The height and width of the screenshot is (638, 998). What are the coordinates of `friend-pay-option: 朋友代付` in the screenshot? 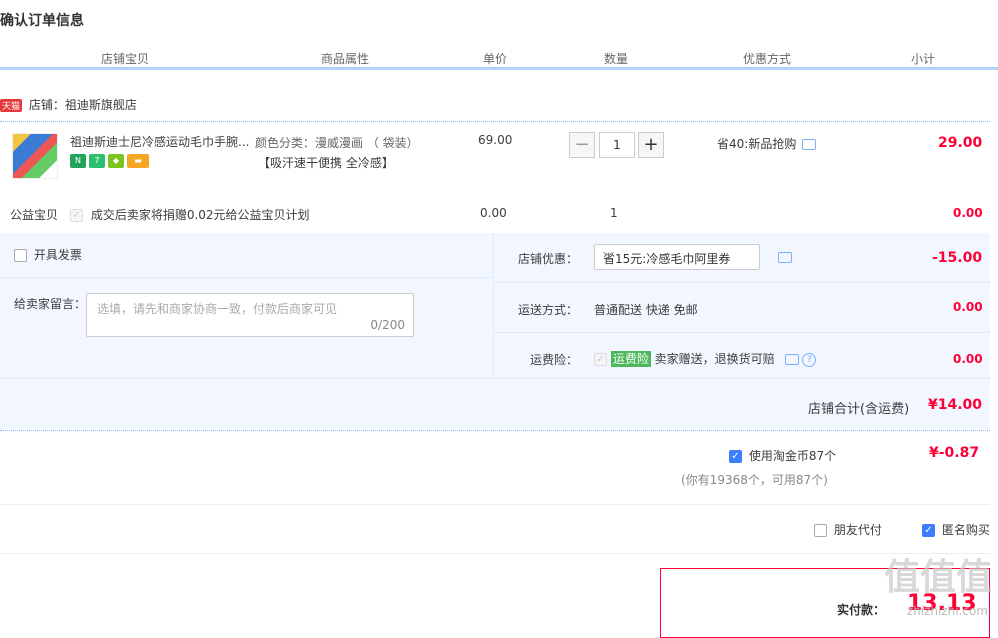 It's located at (848, 529).